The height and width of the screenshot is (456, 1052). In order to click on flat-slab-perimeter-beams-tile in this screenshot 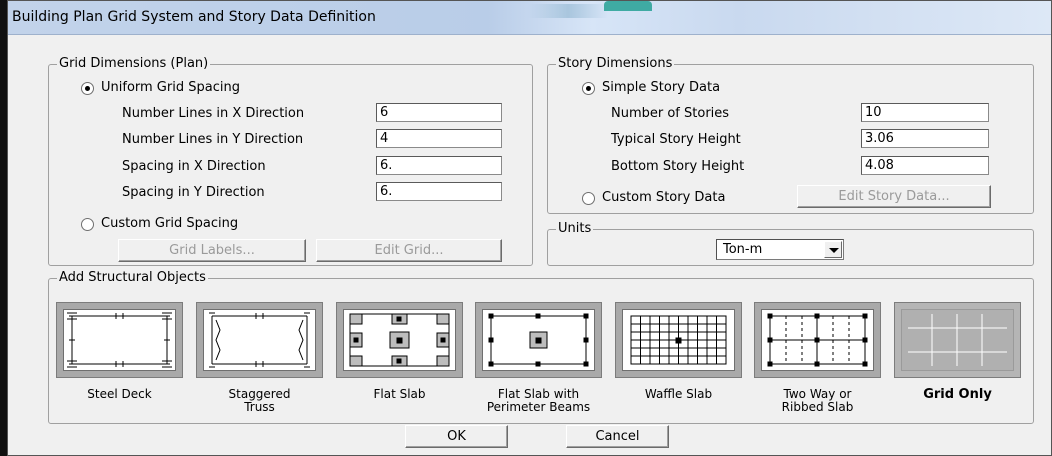, I will do `click(538, 340)`.